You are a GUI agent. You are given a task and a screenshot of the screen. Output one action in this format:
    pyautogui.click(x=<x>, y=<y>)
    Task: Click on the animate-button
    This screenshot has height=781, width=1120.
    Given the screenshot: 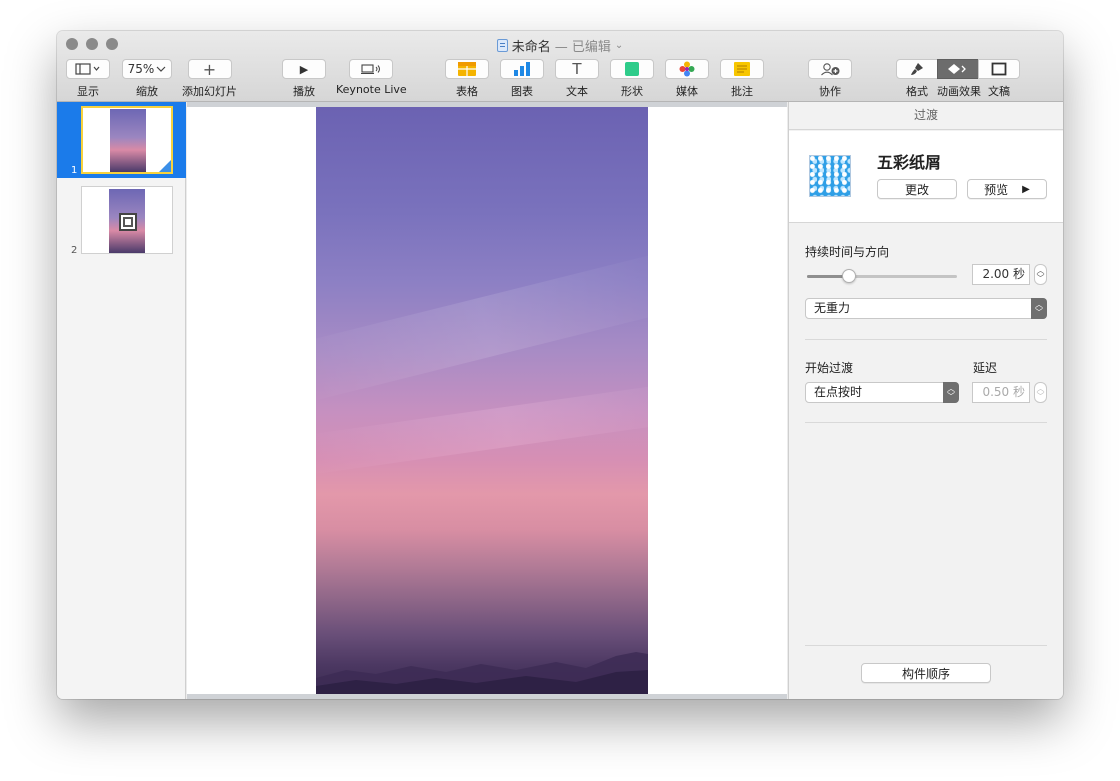 What is the action you would take?
    pyautogui.click(x=958, y=69)
    